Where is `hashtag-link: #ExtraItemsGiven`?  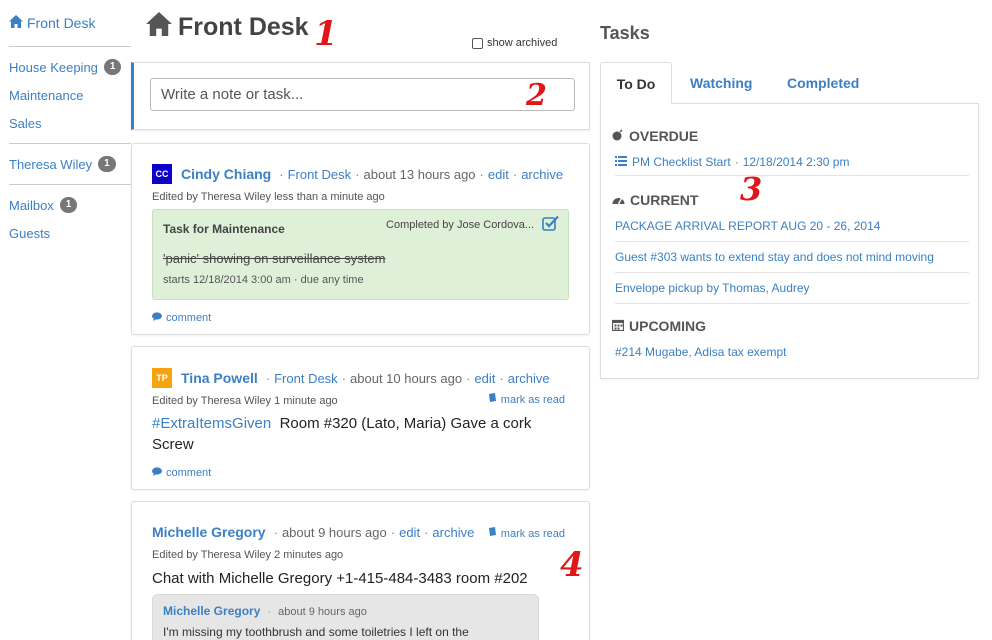 hashtag-link: #ExtraItemsGiven is located at coordinates (211, 423).